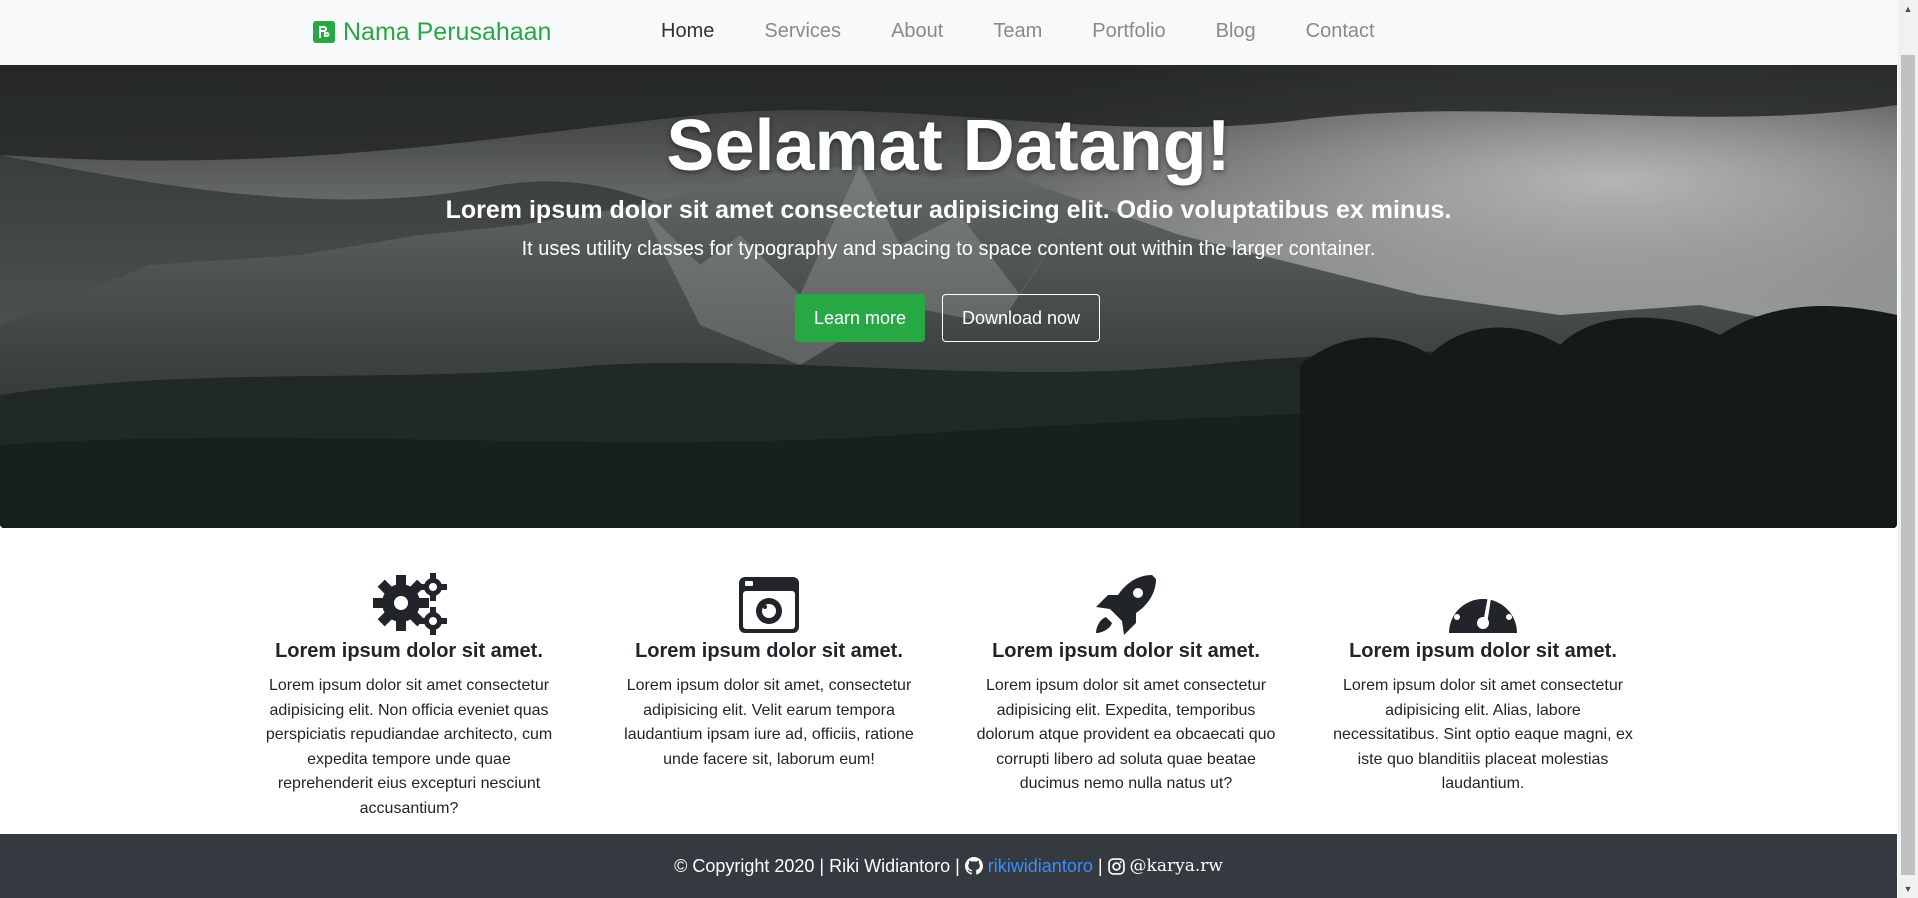 The width and height of the screenshot is (1918, 898). Describe the element at coordinates (817, 865) in the screenshot. I see `footer-copyright: © Copyright 2020 | Riki Widiantoro |` at that location.